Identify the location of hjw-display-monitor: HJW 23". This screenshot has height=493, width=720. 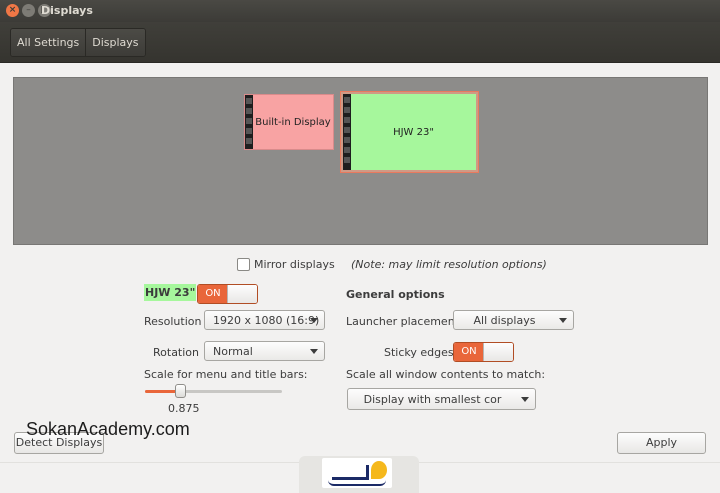
(409, 132).